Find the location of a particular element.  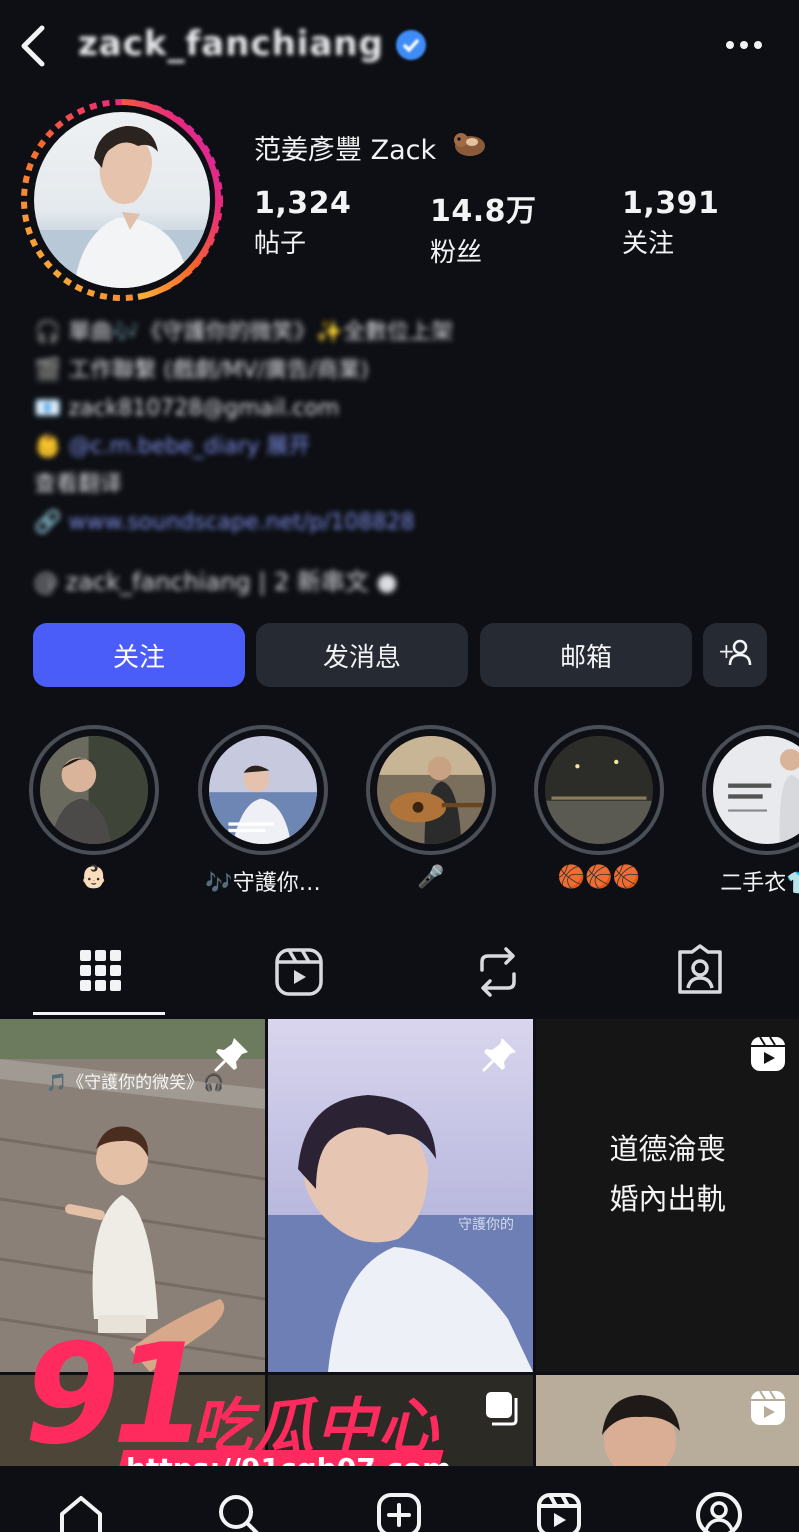

carousel-icon is located at coordinates (502, 1408).